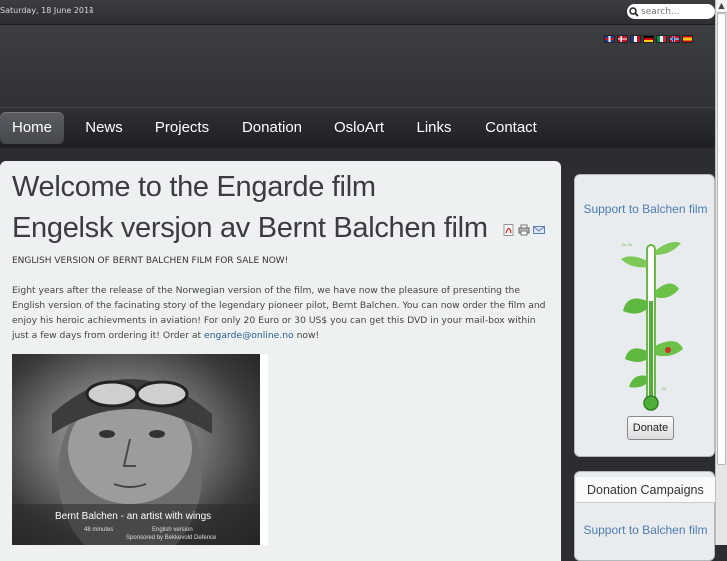  What do you see at coordinates (264, 449) in the screenshot?
I see `photo-border` at bounding box center [264, 449].